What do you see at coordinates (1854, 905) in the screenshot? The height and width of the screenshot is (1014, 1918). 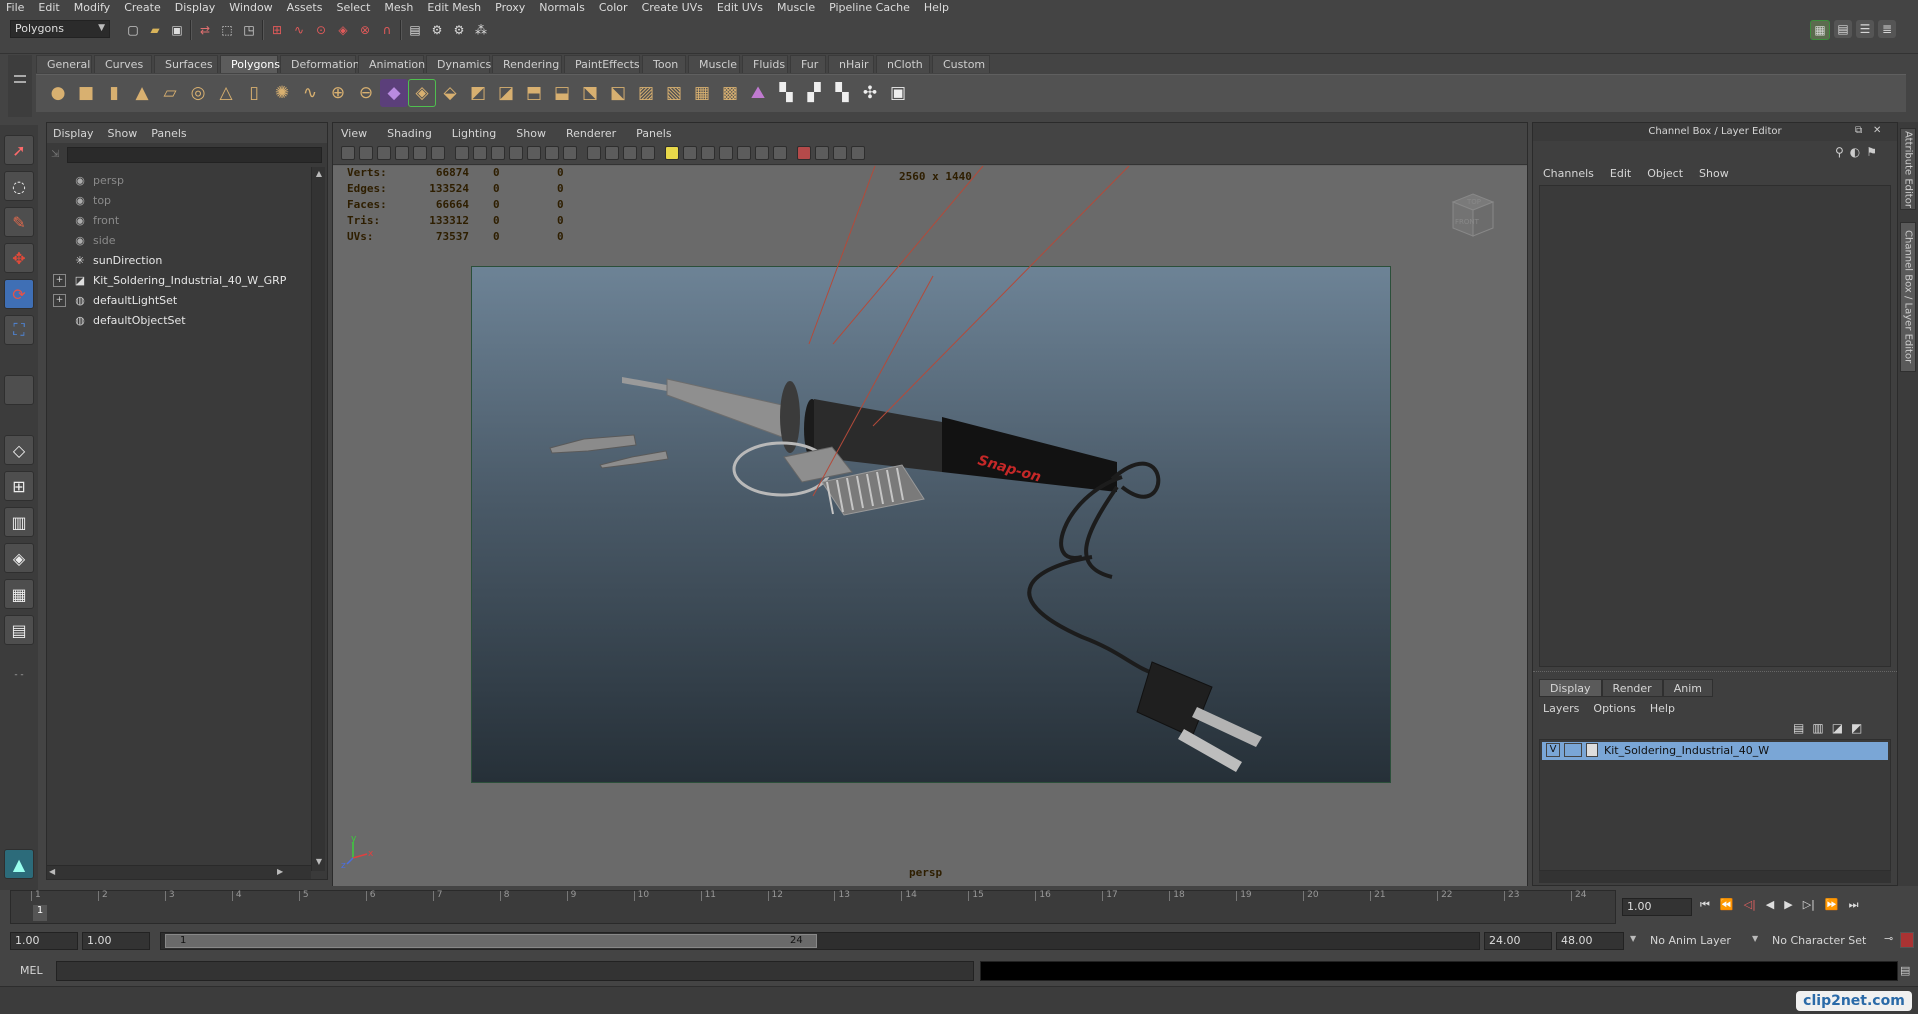 I see `go-to-end-icon: ⏭` at bounding box center [1854, 905].